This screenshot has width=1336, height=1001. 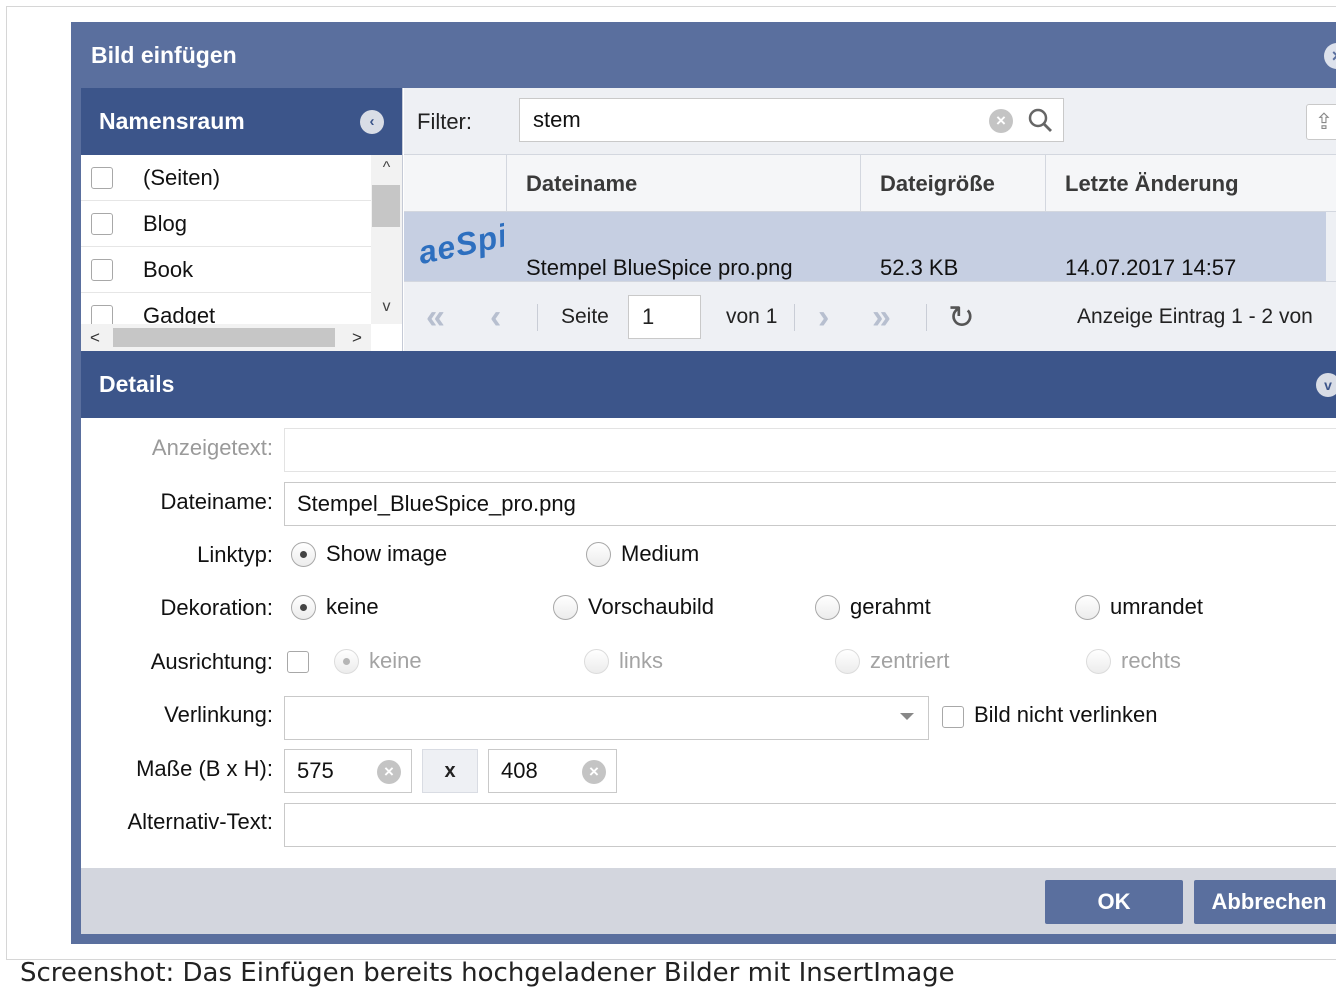 What do you see at coordinates (168, 269) in the screenshot?
I see `namespace-item-label: Book` at bounding box center [168, 269].